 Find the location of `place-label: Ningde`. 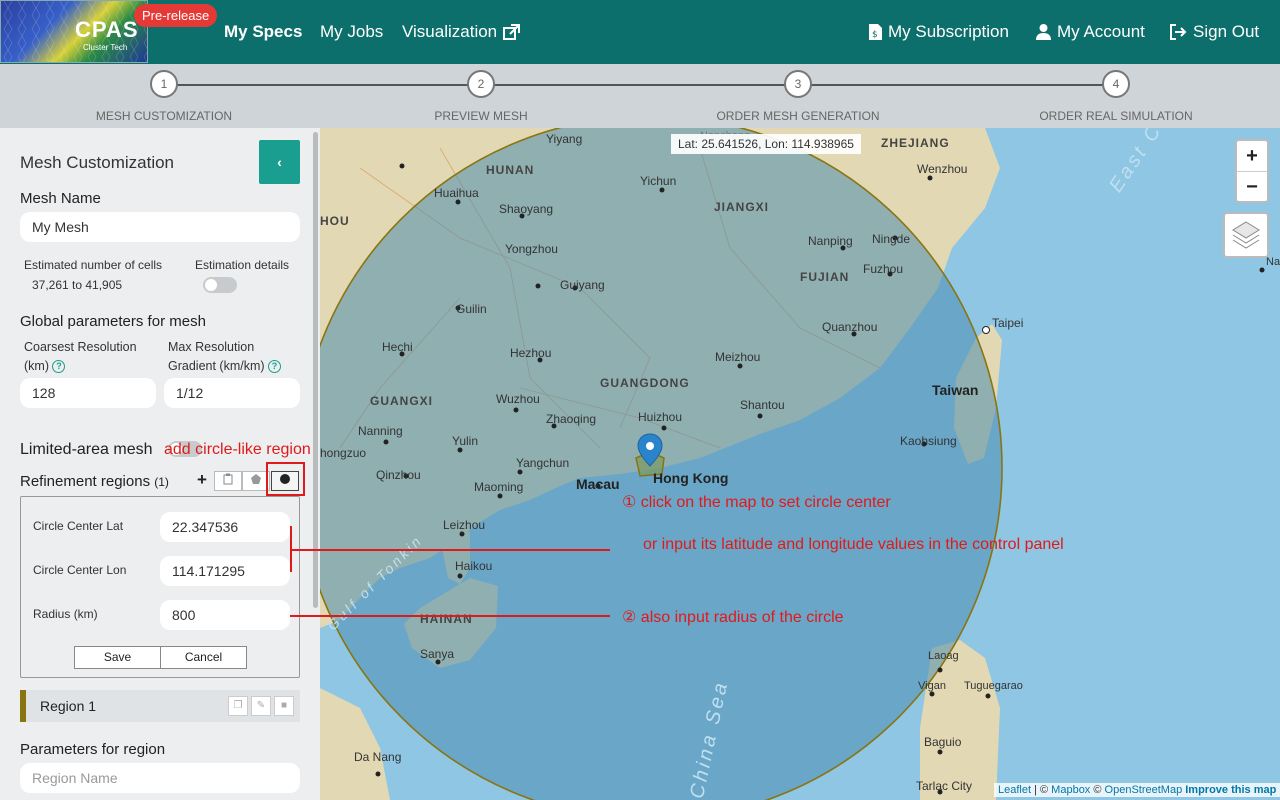

place-label: Ningde is located at coordinates (891, 239).